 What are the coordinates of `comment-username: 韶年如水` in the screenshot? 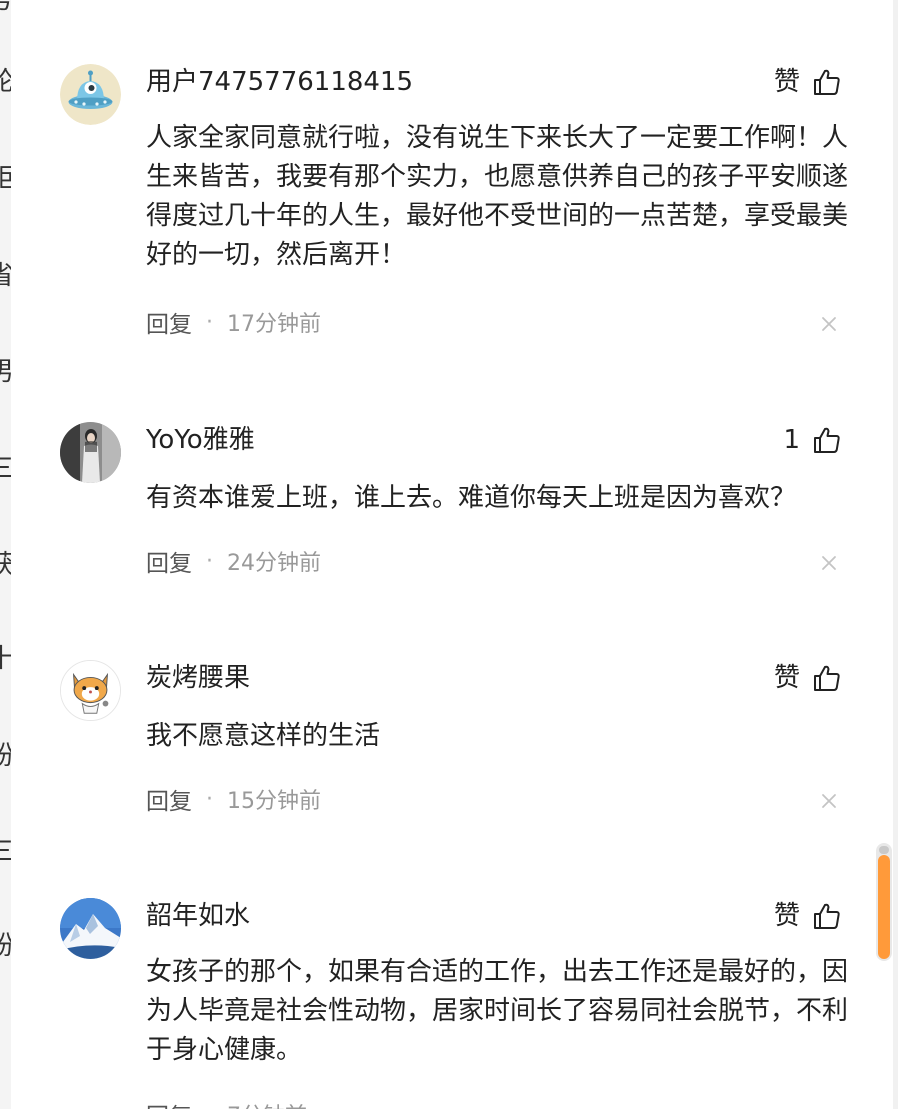 It's located at (198, 916).